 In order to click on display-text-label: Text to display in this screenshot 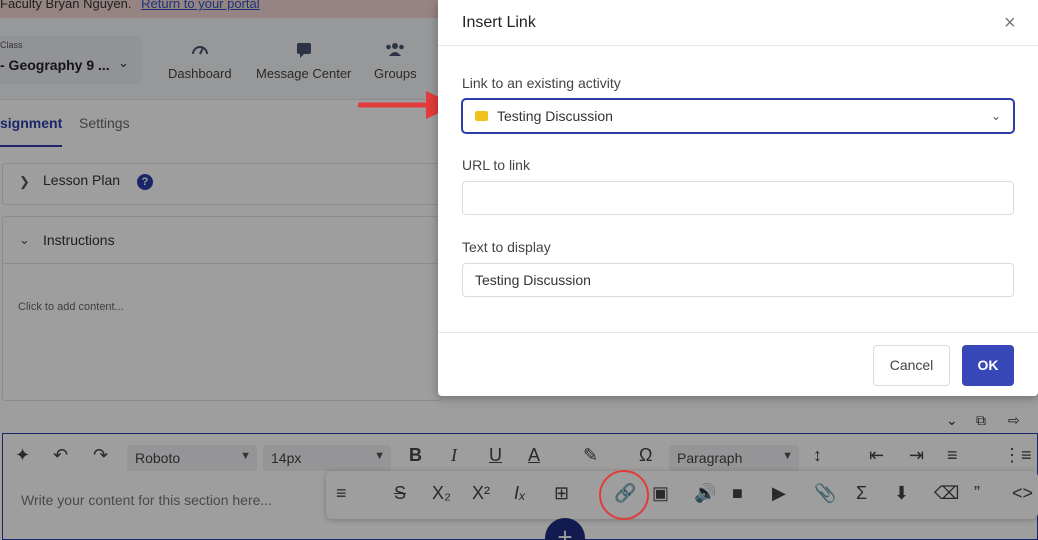, I will do `click(506, 247)`.